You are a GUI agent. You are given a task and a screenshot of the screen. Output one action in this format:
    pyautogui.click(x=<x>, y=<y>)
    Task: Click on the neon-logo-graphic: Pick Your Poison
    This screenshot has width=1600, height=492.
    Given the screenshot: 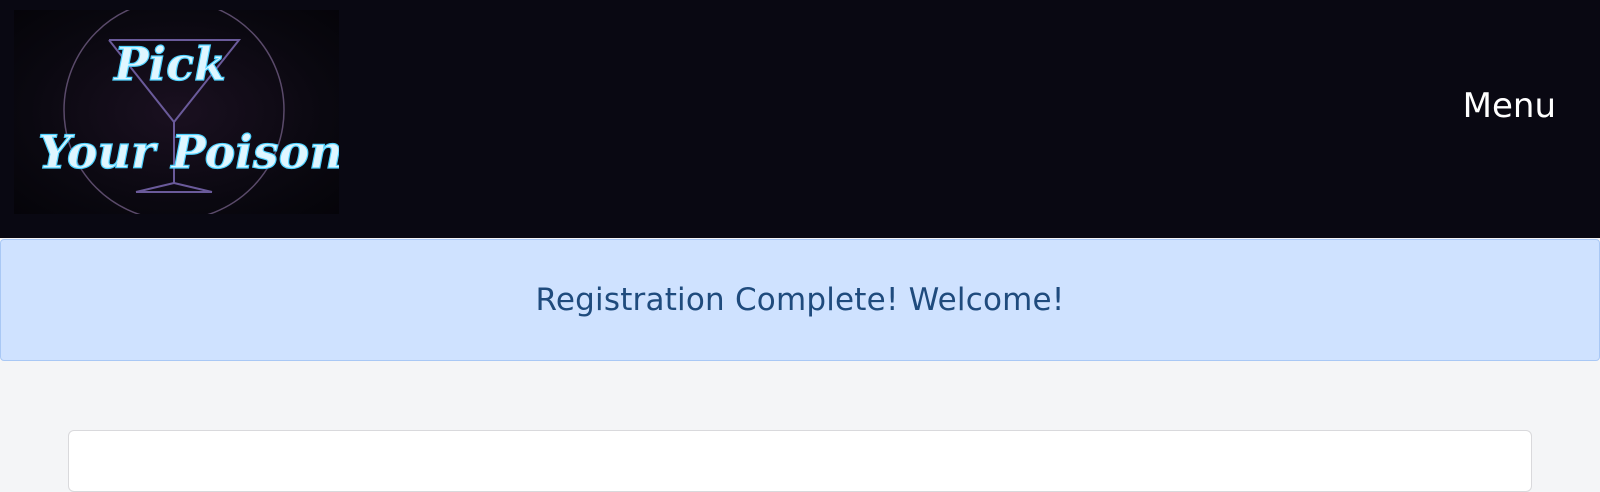 What is the action you would take?
    pyautogui.click(x=188, y=112)
    